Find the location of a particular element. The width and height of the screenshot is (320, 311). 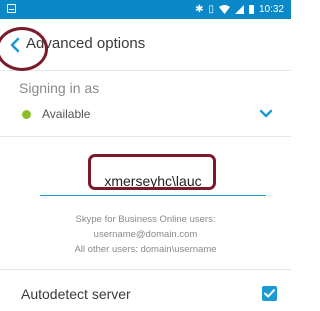

bluetooth-icon: ✱ is located at coordinates (199, 9).